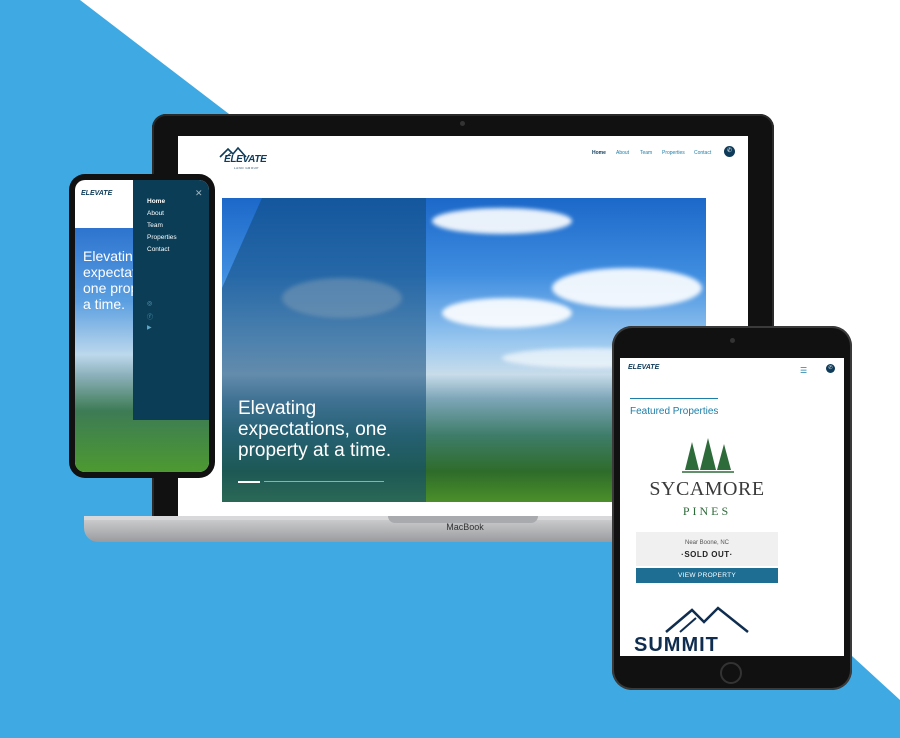 The image size is (900, 738). Describe the element at coordinates (622, 153) in the screenshot. I see `nav-about: About` at that location.